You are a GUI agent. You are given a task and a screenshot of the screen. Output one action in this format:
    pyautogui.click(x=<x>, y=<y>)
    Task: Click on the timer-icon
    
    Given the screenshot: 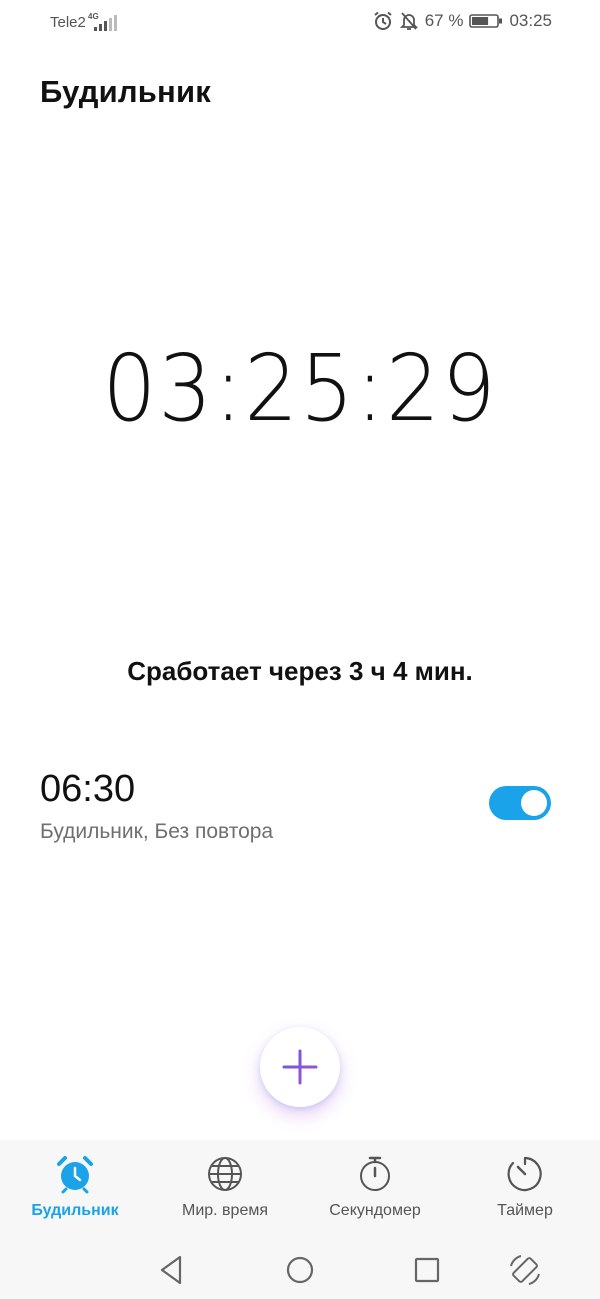 What is the action you would take?
    pyautogui.click(x=524, y=1174)
    